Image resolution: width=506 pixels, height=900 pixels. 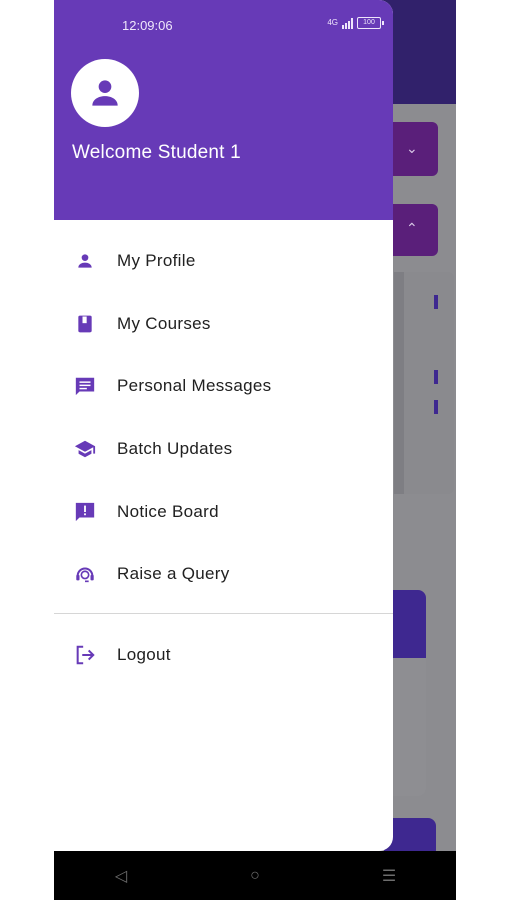 I want to click on signal-icon, so click(x=347, y=23).